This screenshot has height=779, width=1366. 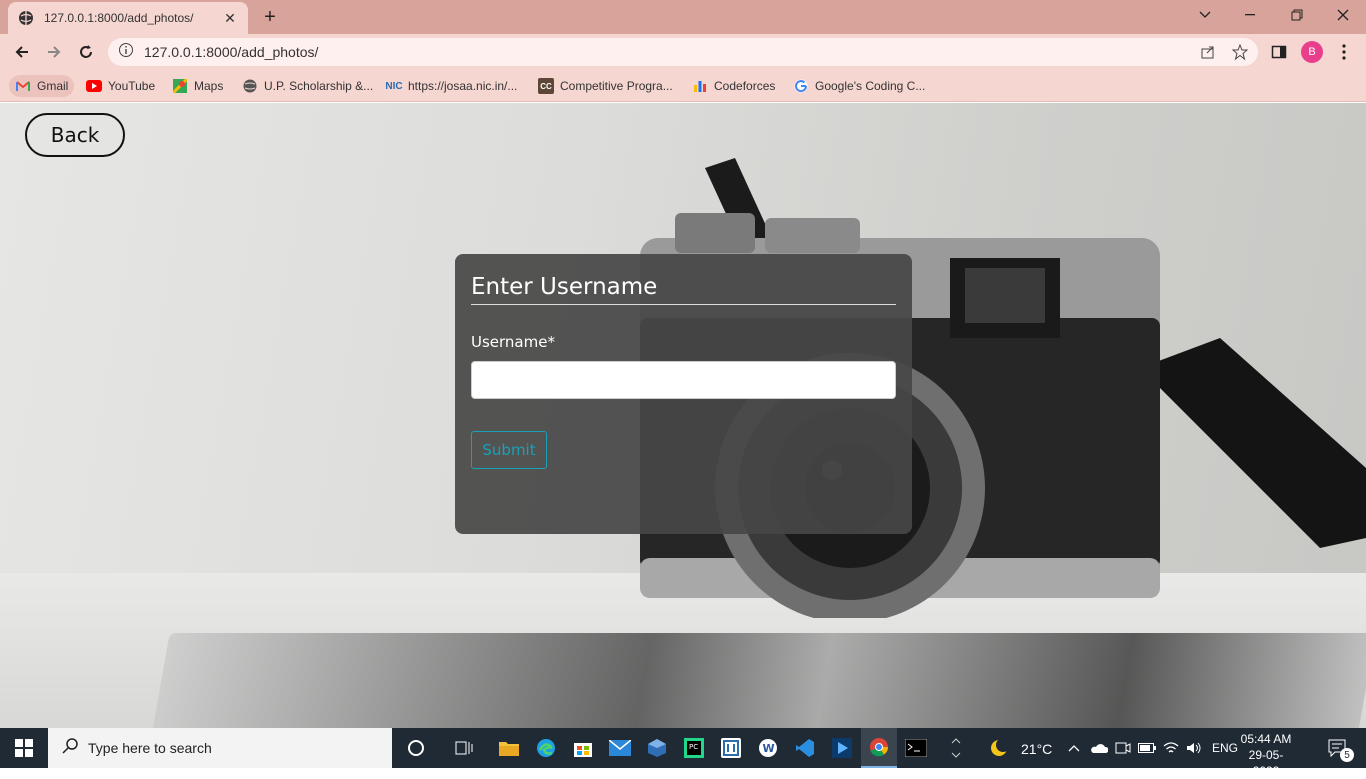 I want to click on wifi-icon, so click(x=1171, y=748).